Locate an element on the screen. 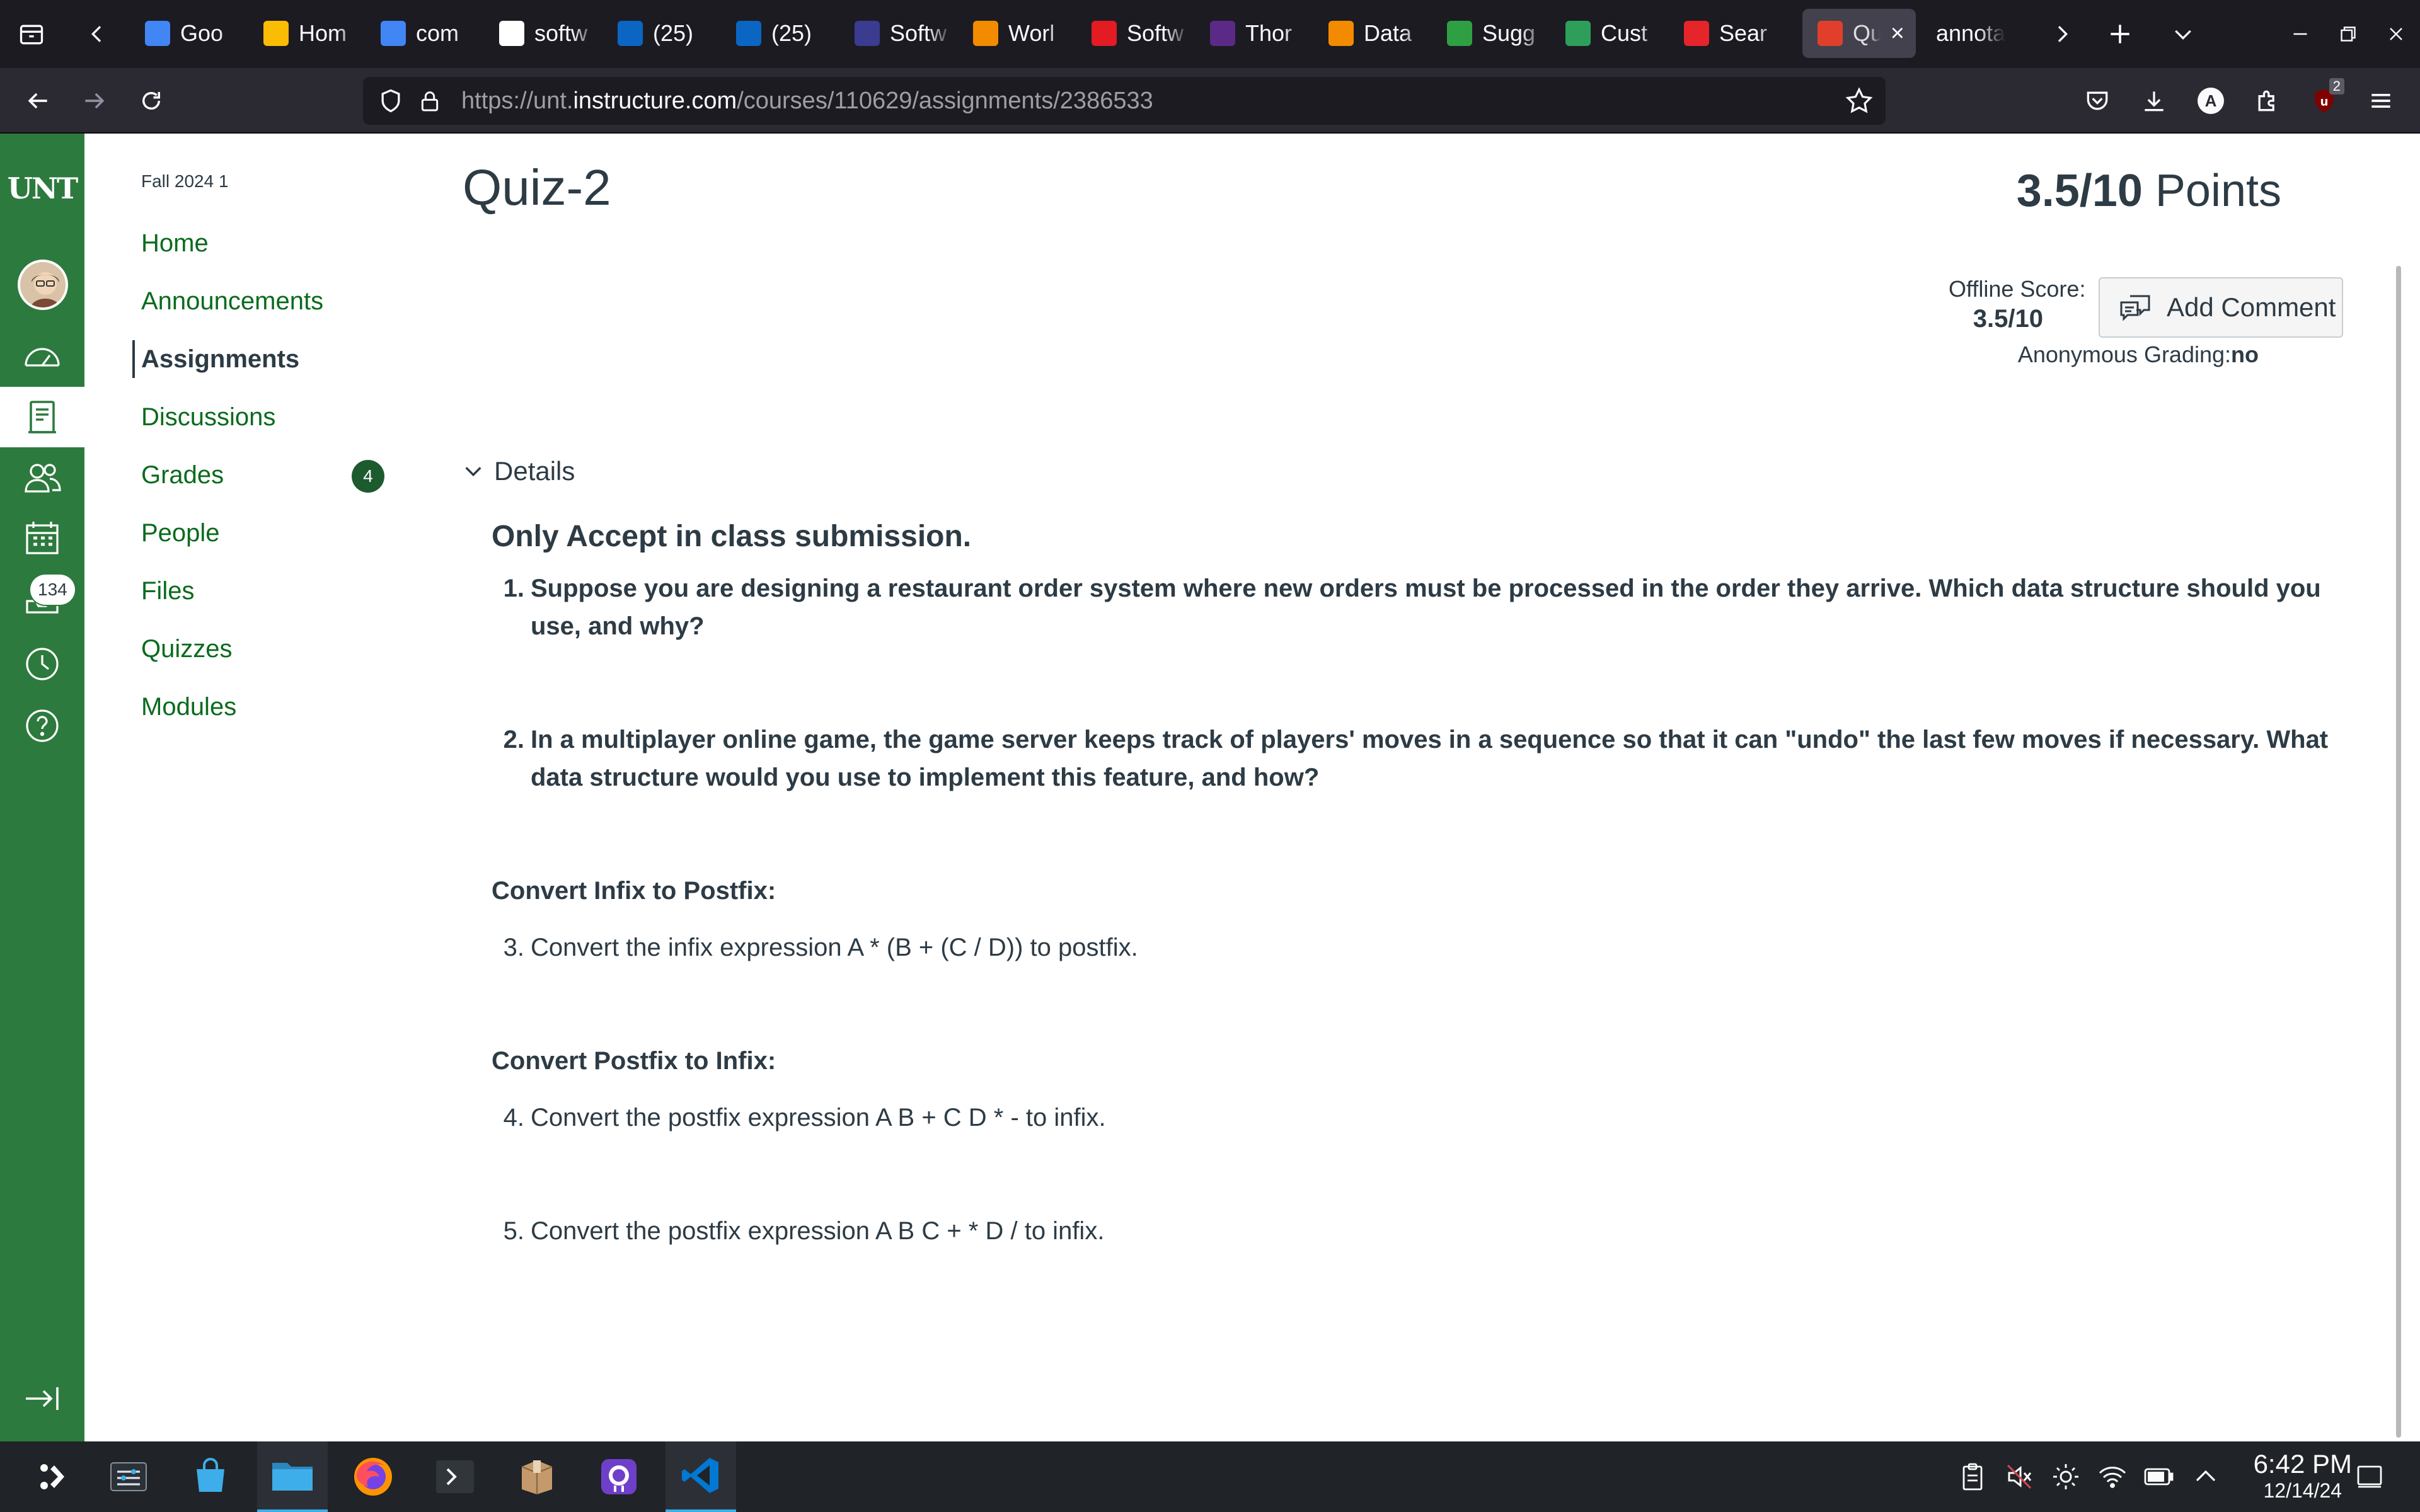 Image resolution: width=2420 pixels, height=1512 pixels. browser-tab: Thor is located at coordinates (1252, 33).